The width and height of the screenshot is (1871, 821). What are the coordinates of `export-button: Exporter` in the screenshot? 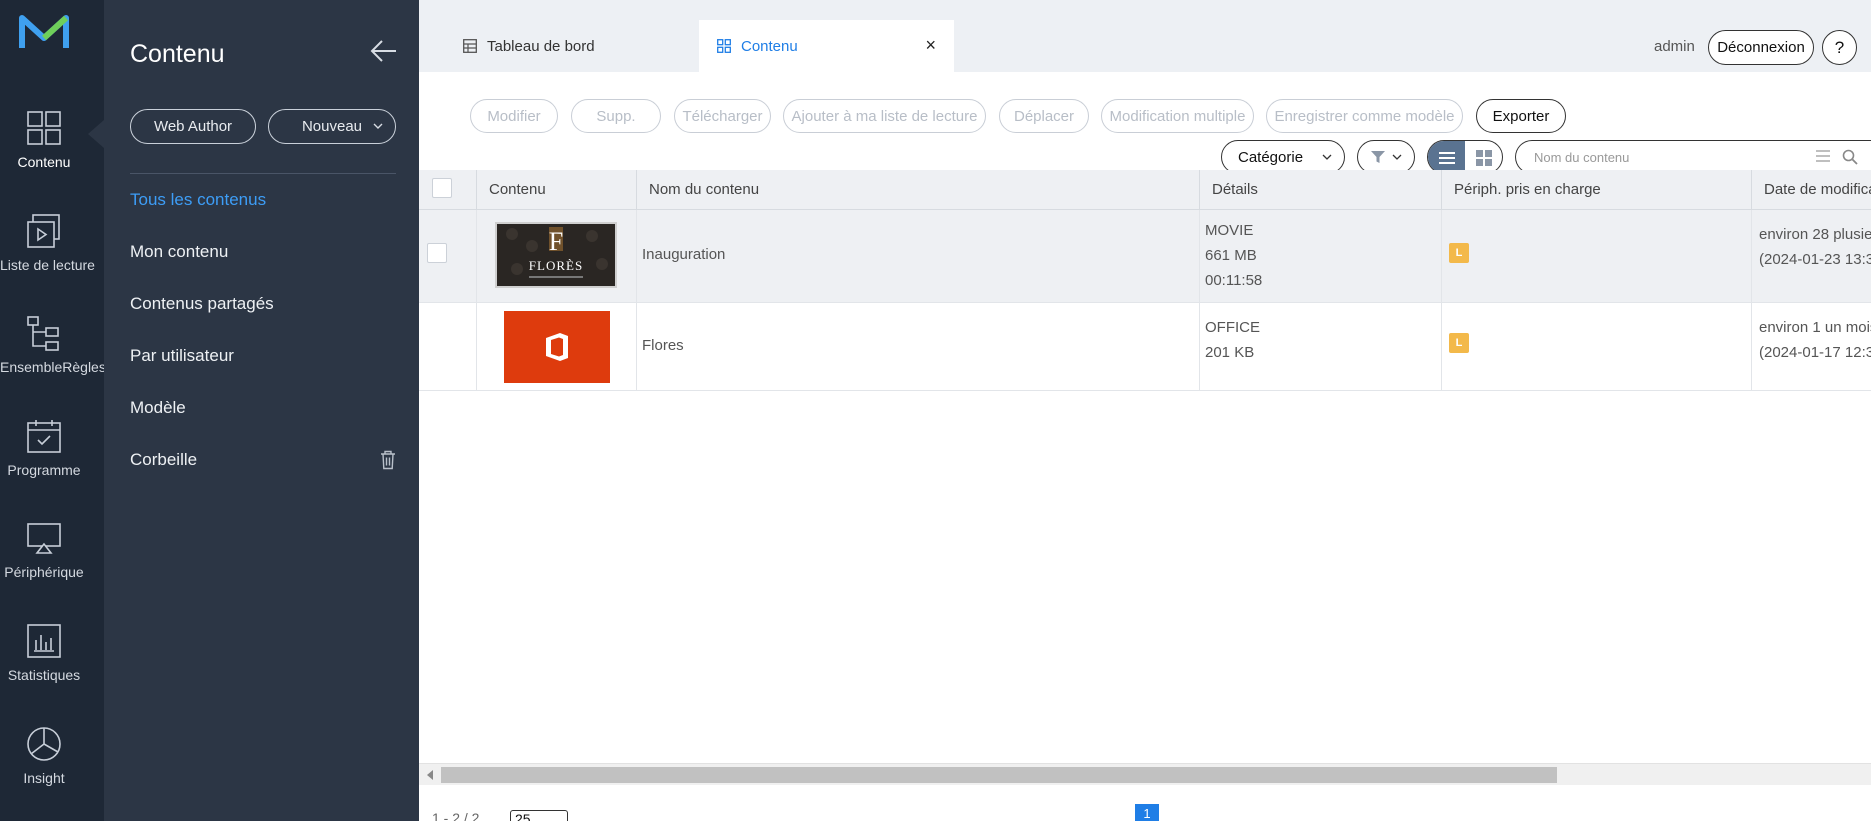 It's located at (1521, 116).